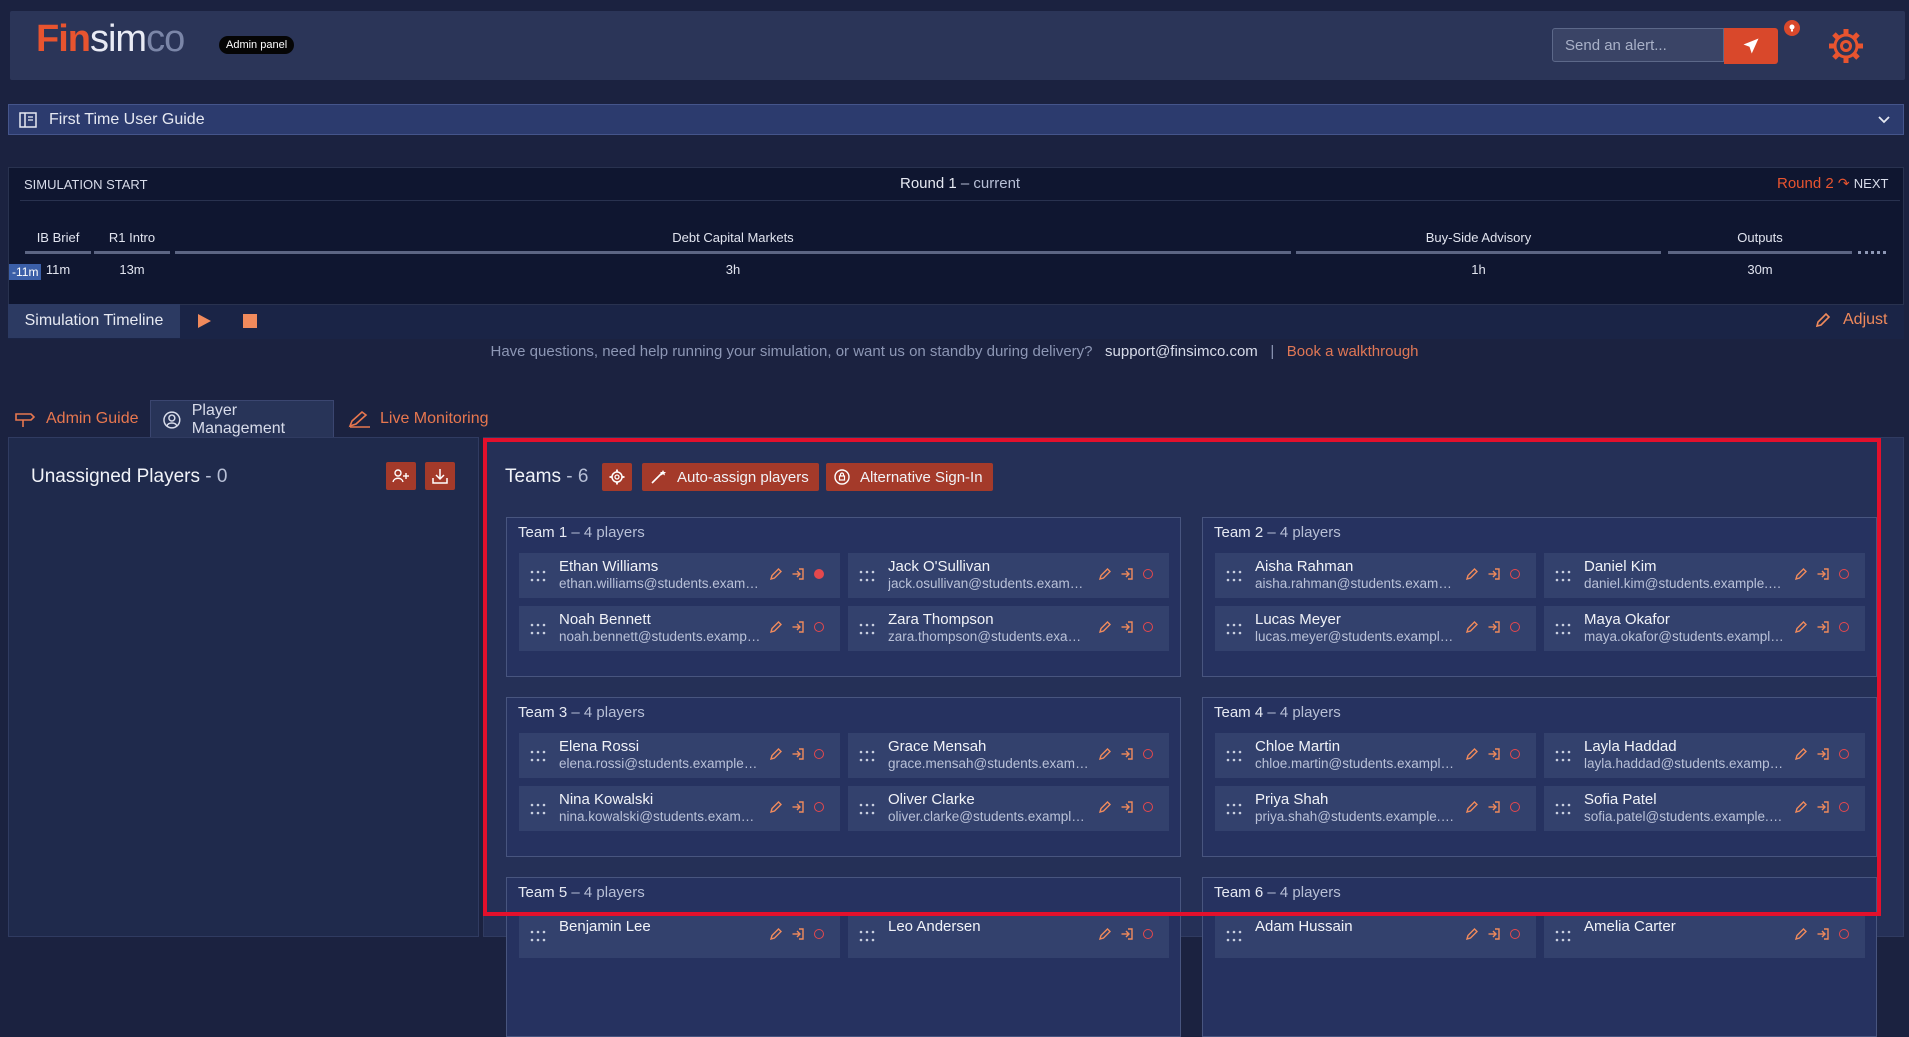  What do you see at coordinates (1832, 183) in the screenshot?
I see `next-round-link: Round 2 ↷ NEXT` at bounding box center [1832, 183].